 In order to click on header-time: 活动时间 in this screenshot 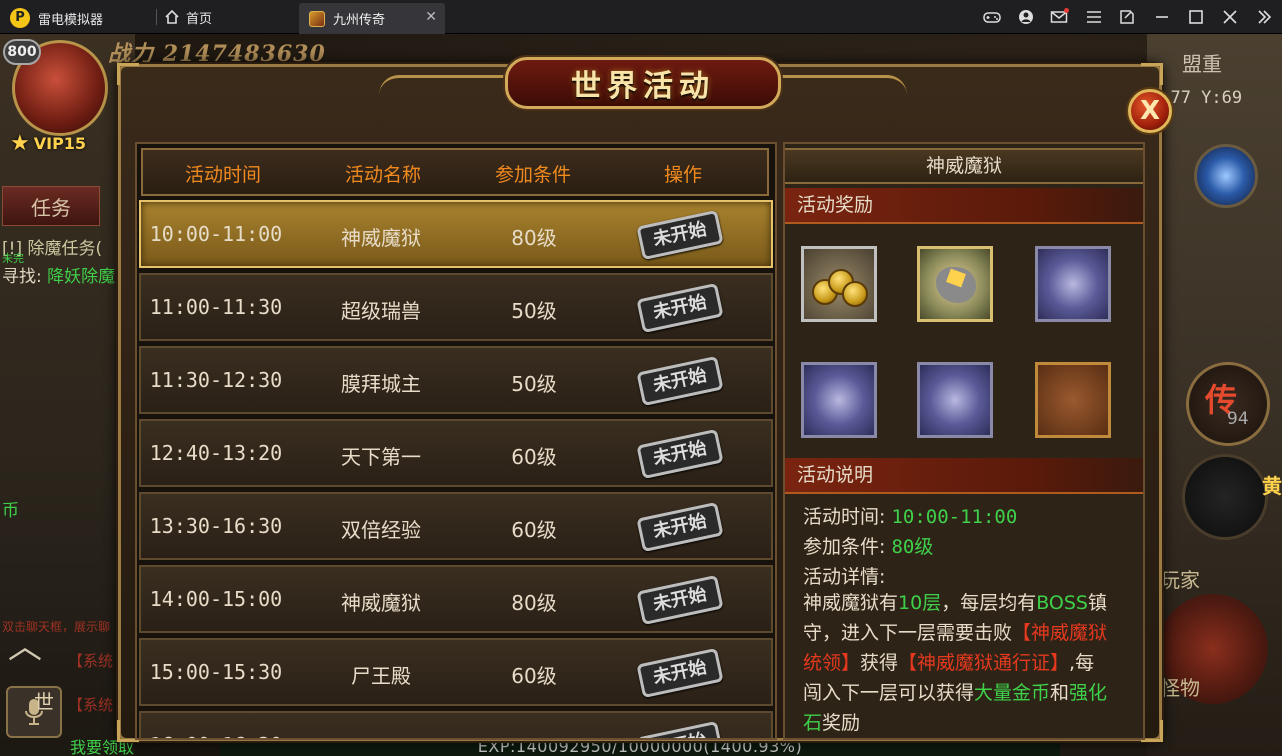, I will do `click(222, 175)`.